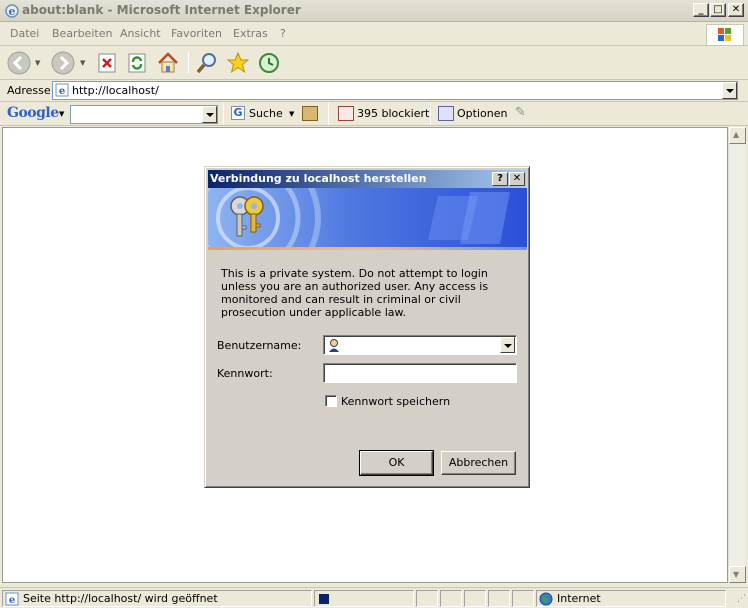 The height and width of the screenshot is (608, 748). I want to click on menu-favoriten: Favoriten, so click(196, 33).